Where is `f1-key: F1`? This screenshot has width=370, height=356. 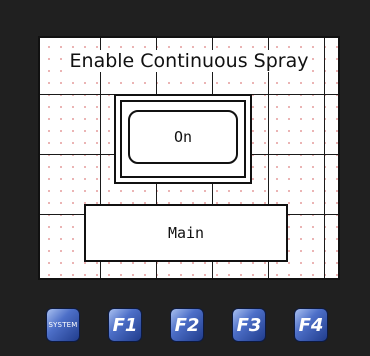
f1-key: F1 is located at coordinates (125, 325).